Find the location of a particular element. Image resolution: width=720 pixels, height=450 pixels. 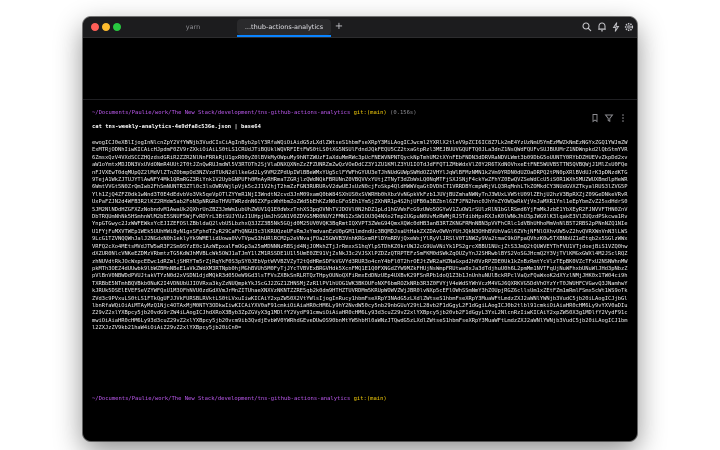

zoom-window-button is located at coordinates (117, 27).